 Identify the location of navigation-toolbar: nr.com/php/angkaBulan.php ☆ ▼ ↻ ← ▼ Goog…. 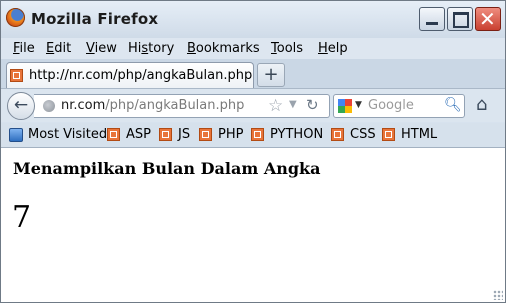
(253, 105).